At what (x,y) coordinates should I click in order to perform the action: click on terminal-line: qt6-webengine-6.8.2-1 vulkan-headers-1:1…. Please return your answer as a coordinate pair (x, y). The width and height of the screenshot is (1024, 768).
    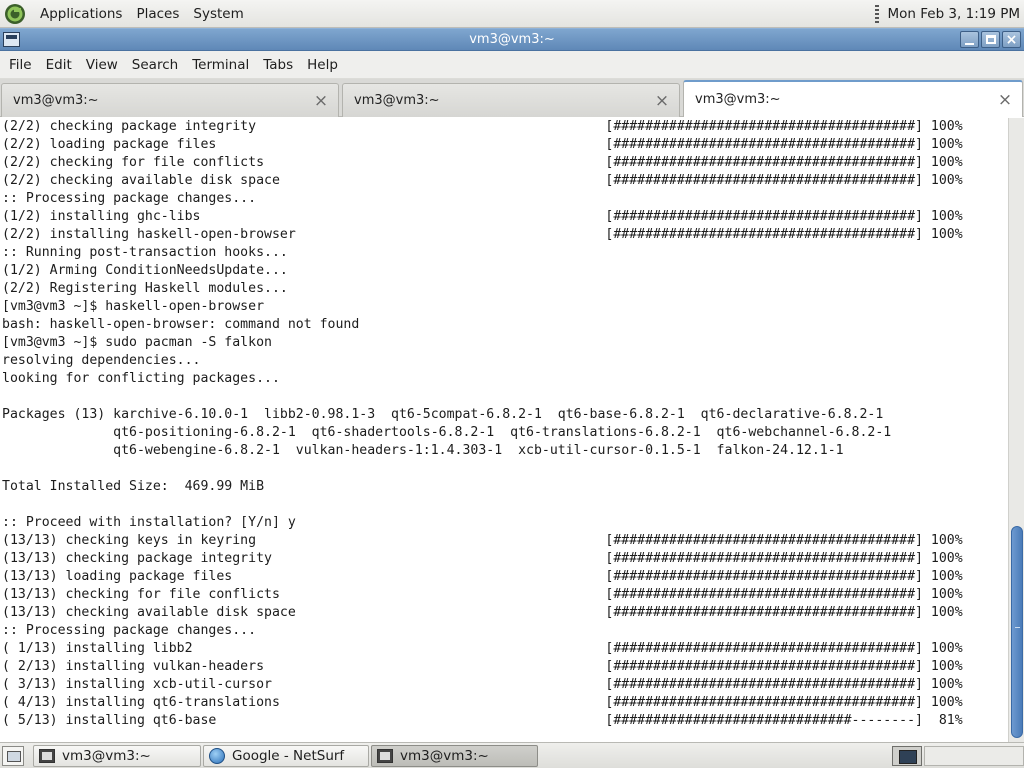
    Looking at the image, I should click on (423, 450).